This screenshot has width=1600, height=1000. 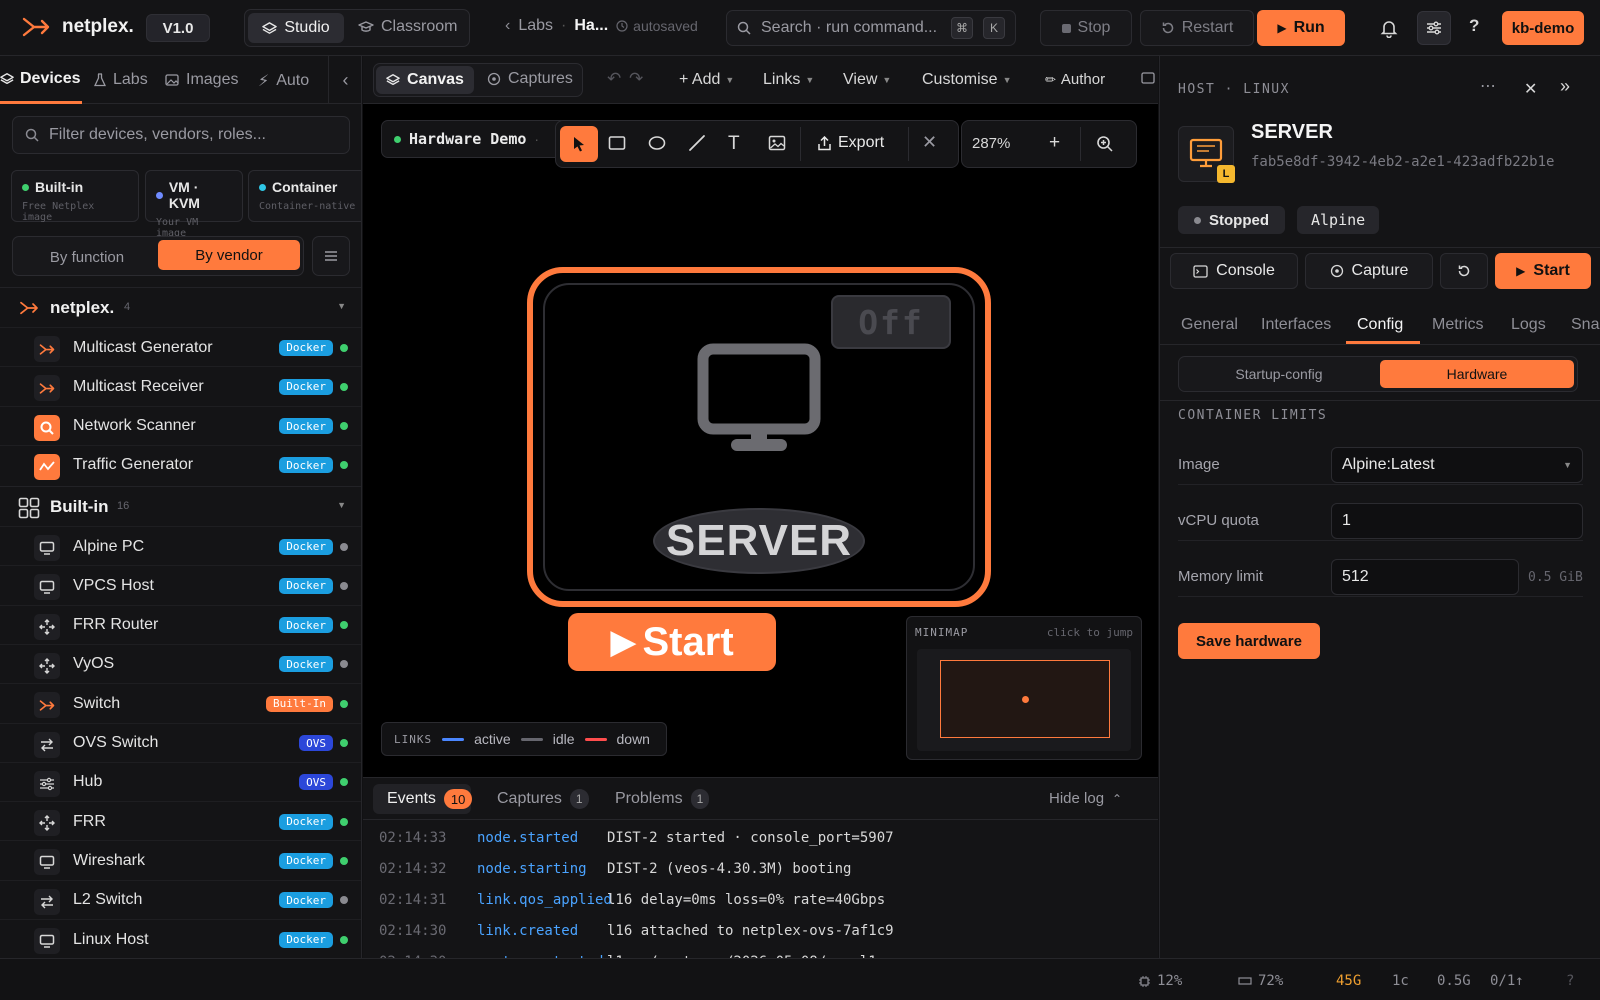 I want to click on command-search: Search · run command... ⌘ K, so click(x=871, y=28).